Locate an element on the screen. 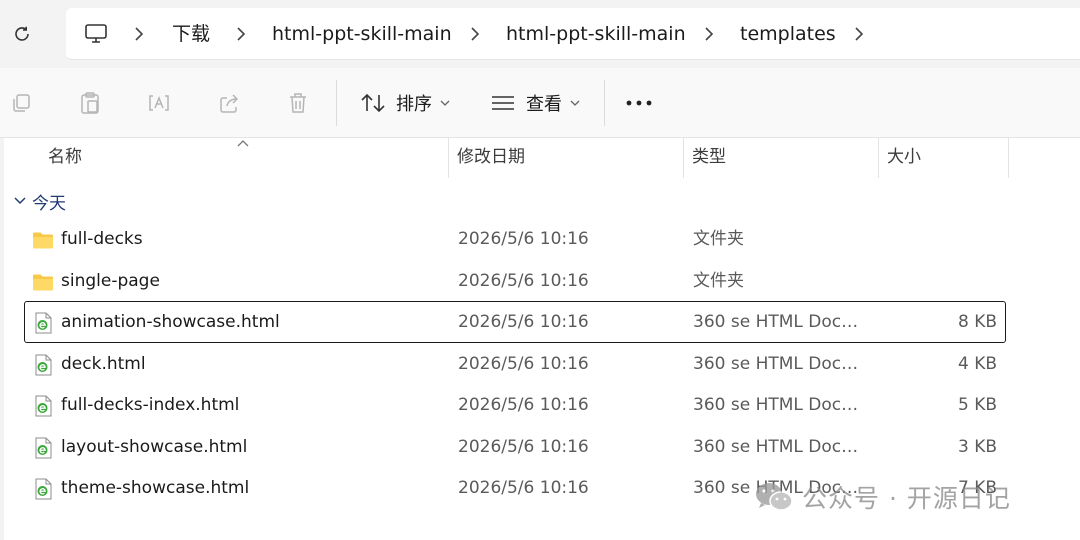  refresh-icon is located at coordinates (22, 33).